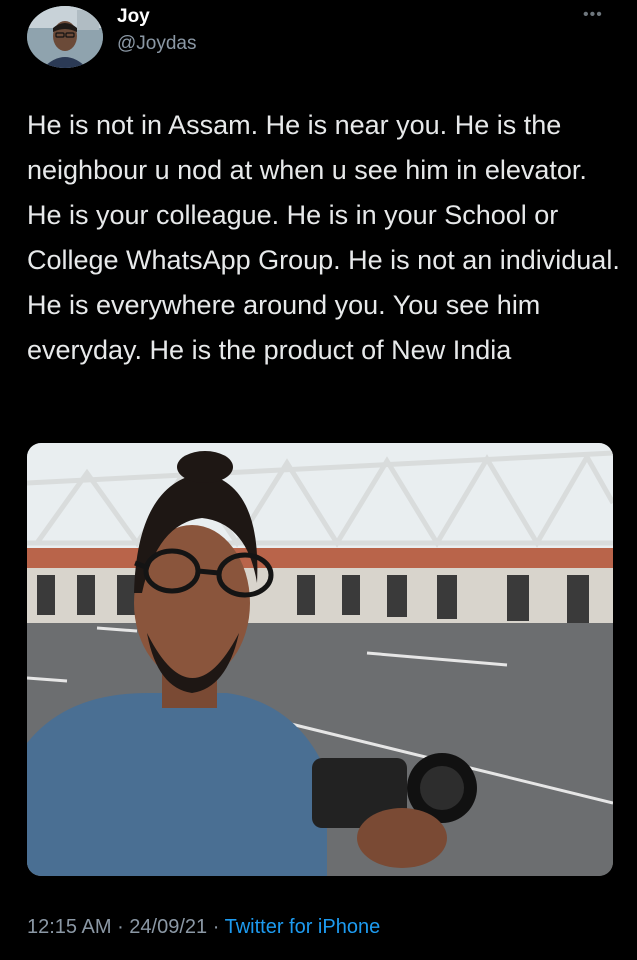 Image resolution: width=637 pixels, height=960 pixels. Describe the element at coordinates (168, 927) in the screenshot. I see `tweet-date: 24/09/21` at that location.